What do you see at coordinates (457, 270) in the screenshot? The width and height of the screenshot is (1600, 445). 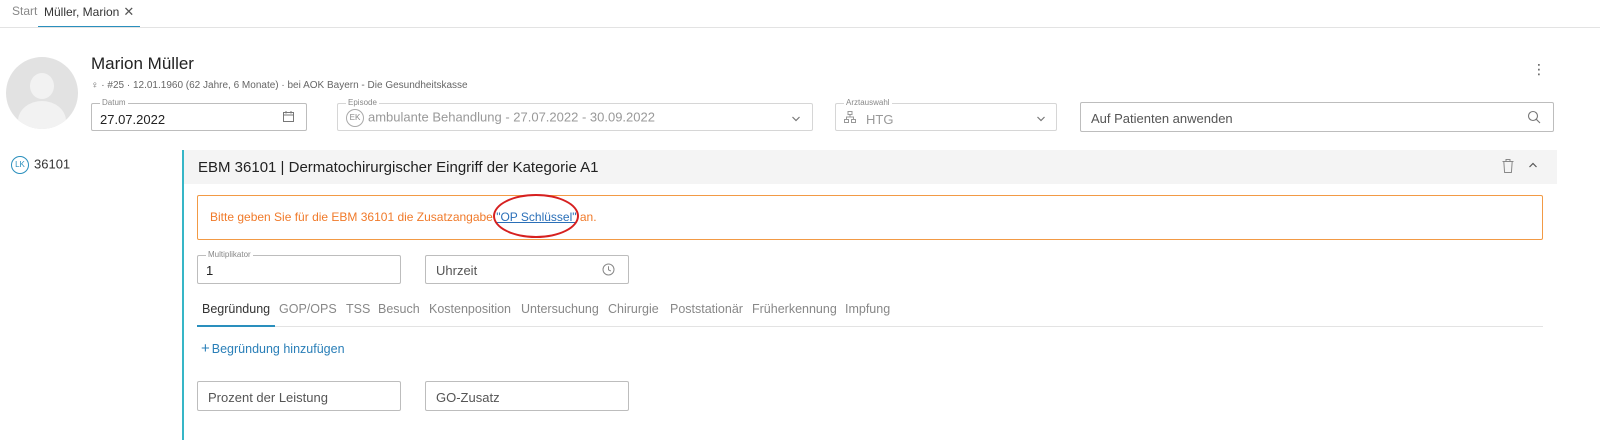 I see `time-placeholder: Uhrzeit` at bounding box center [457, 270].